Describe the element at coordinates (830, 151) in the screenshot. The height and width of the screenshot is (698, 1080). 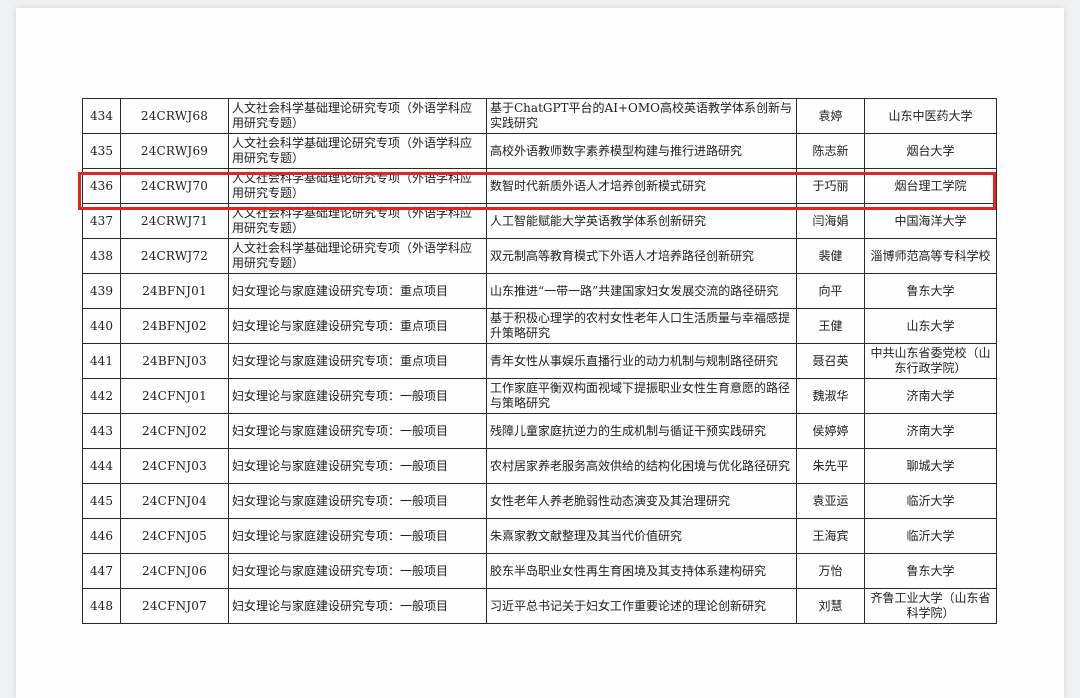
I see `project-leader: 陈志新` at that location.